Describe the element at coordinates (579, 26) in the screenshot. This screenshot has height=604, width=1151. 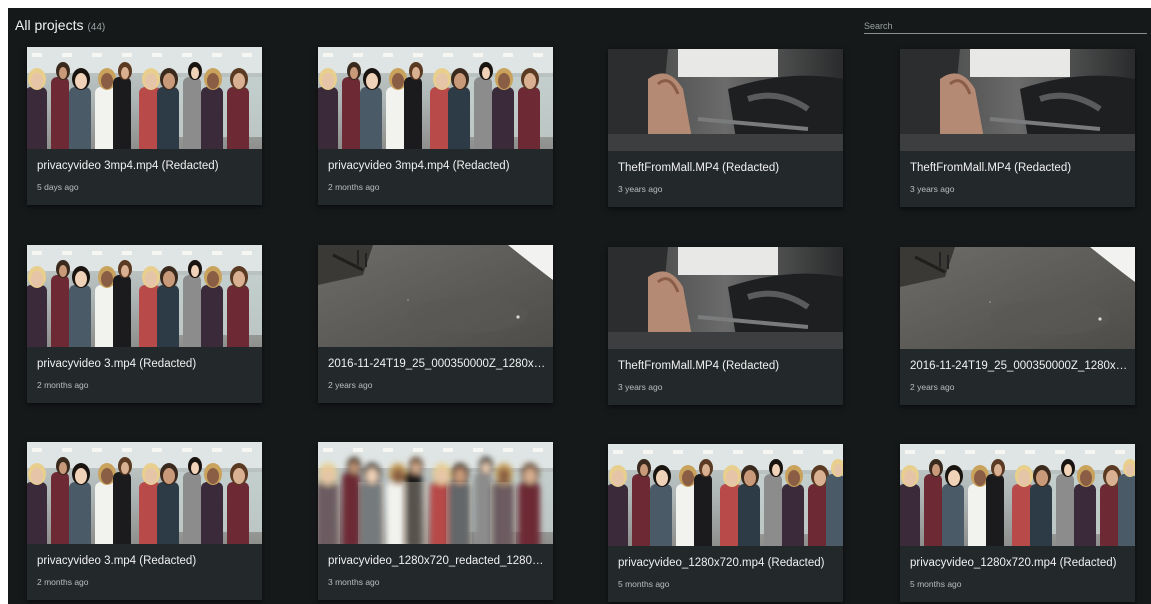
I see `page-header: All projects (44)` at that location.